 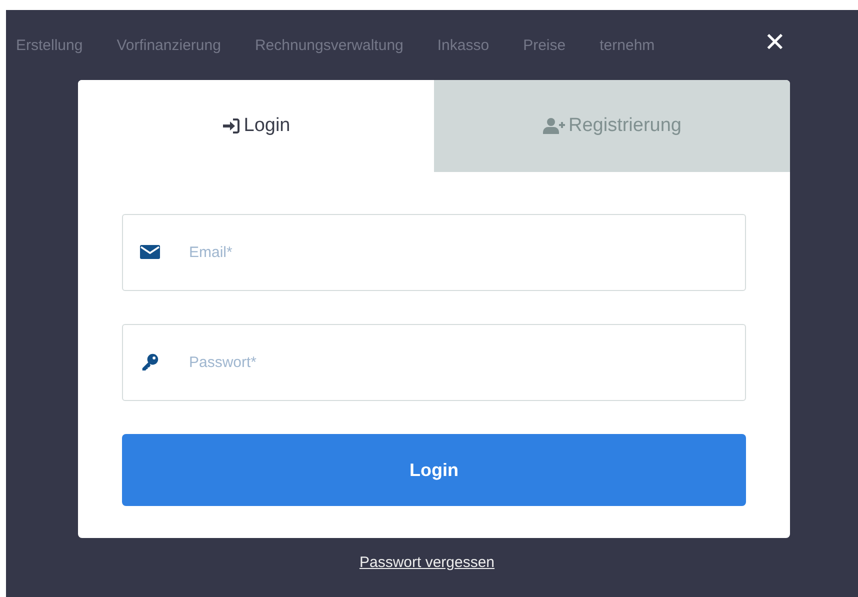 I want to click on input-field: Email*, so click(x=434, y=252).